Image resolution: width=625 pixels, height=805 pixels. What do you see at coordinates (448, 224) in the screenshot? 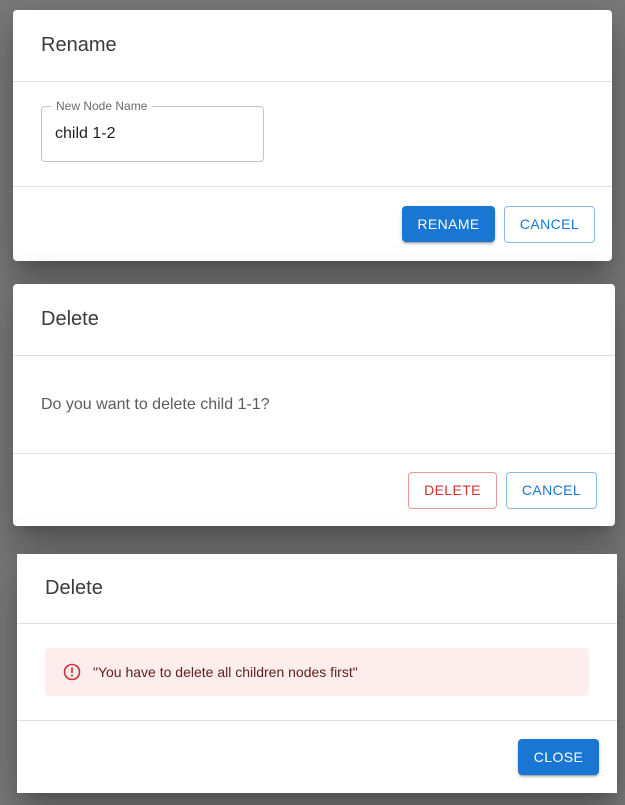
I see `rename-button: RENAME` at bounding box center [448, 224].